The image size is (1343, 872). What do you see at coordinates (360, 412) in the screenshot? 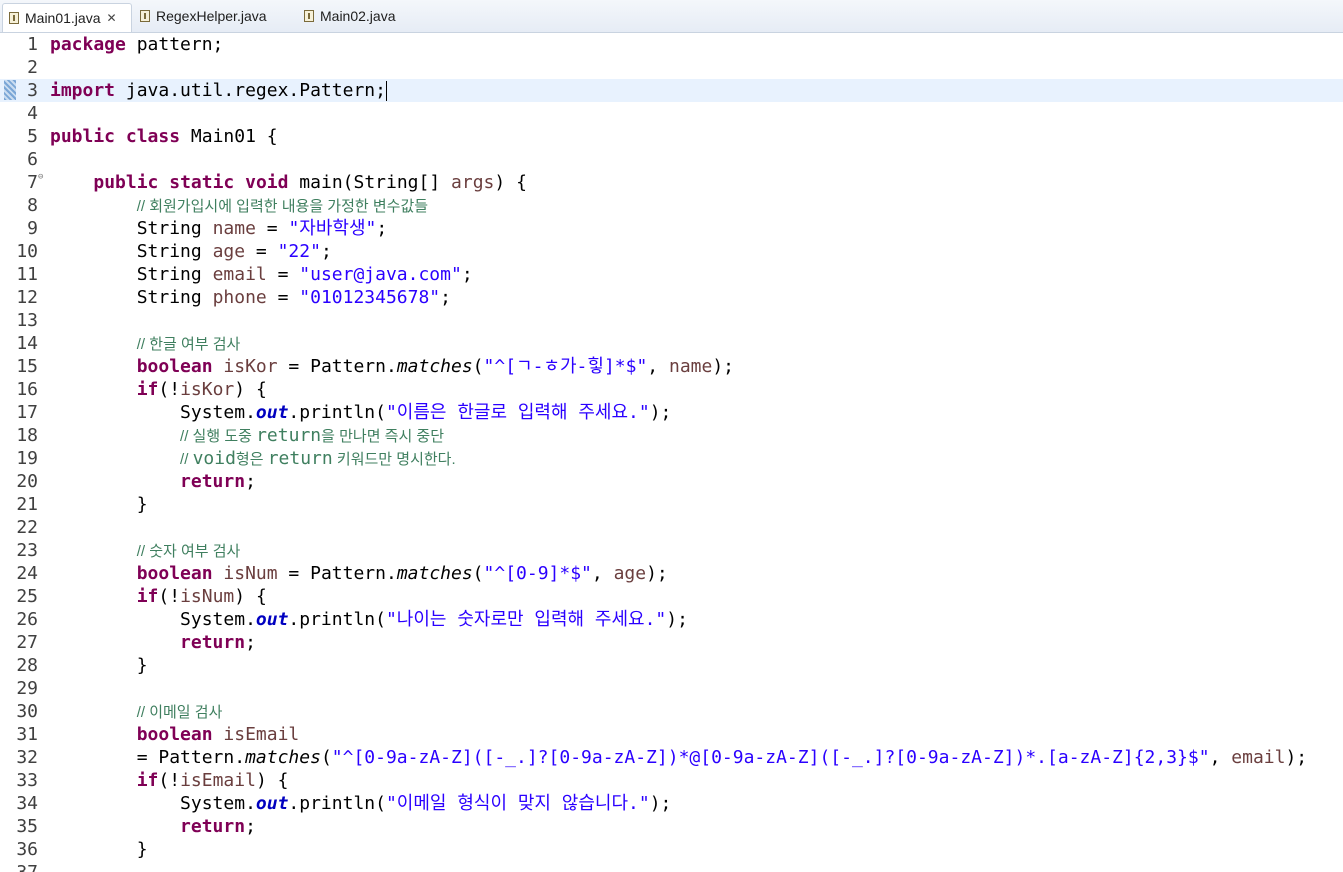
I see `code-text: System.out.println("이름은 한글로 입력해 주세요.");` at bounding box center [360, 412].